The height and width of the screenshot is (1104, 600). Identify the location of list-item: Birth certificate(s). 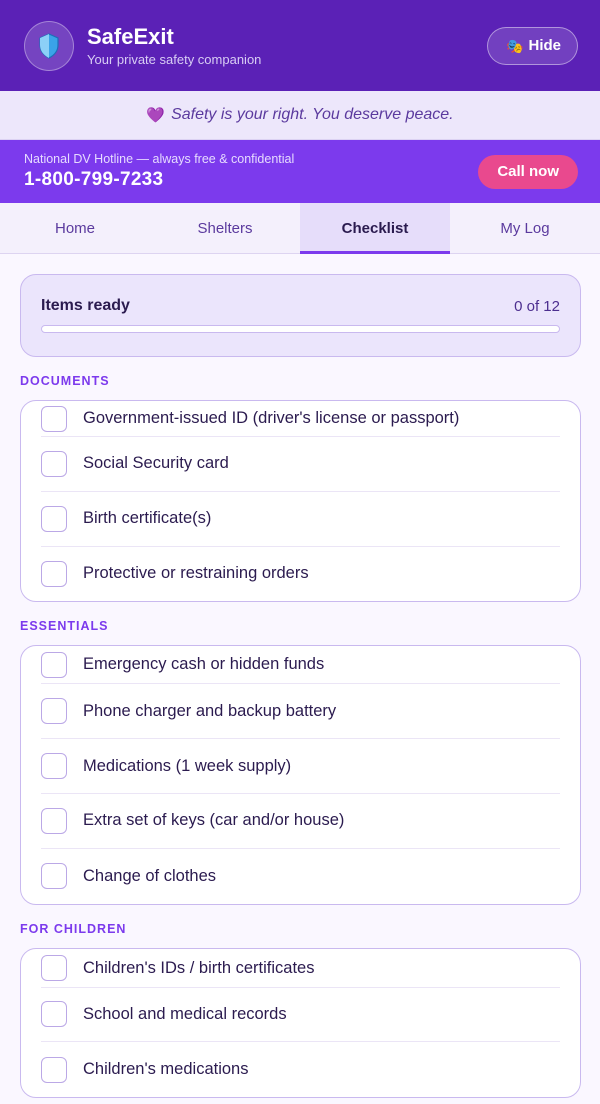
(300, 519).